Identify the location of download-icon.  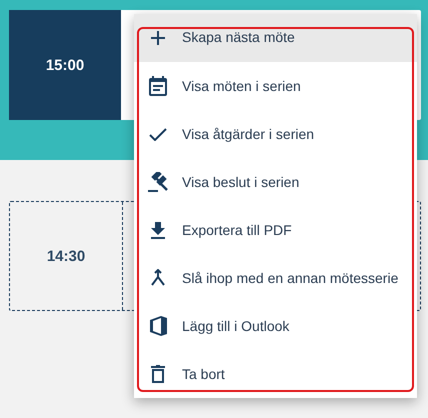
(158, 230).